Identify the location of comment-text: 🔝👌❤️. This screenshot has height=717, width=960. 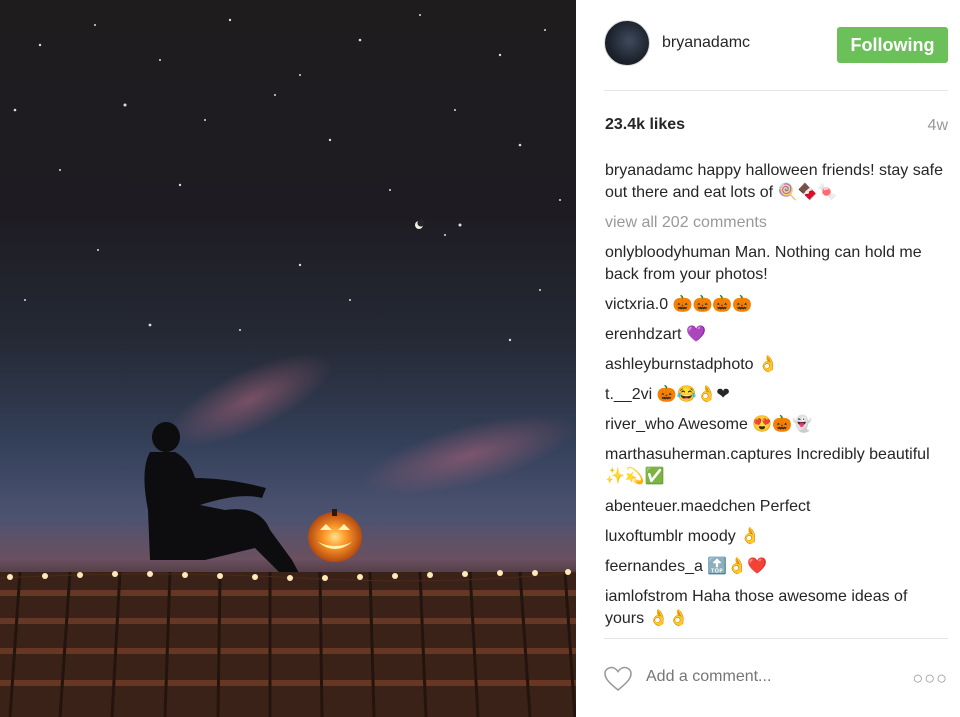
(737, 566).